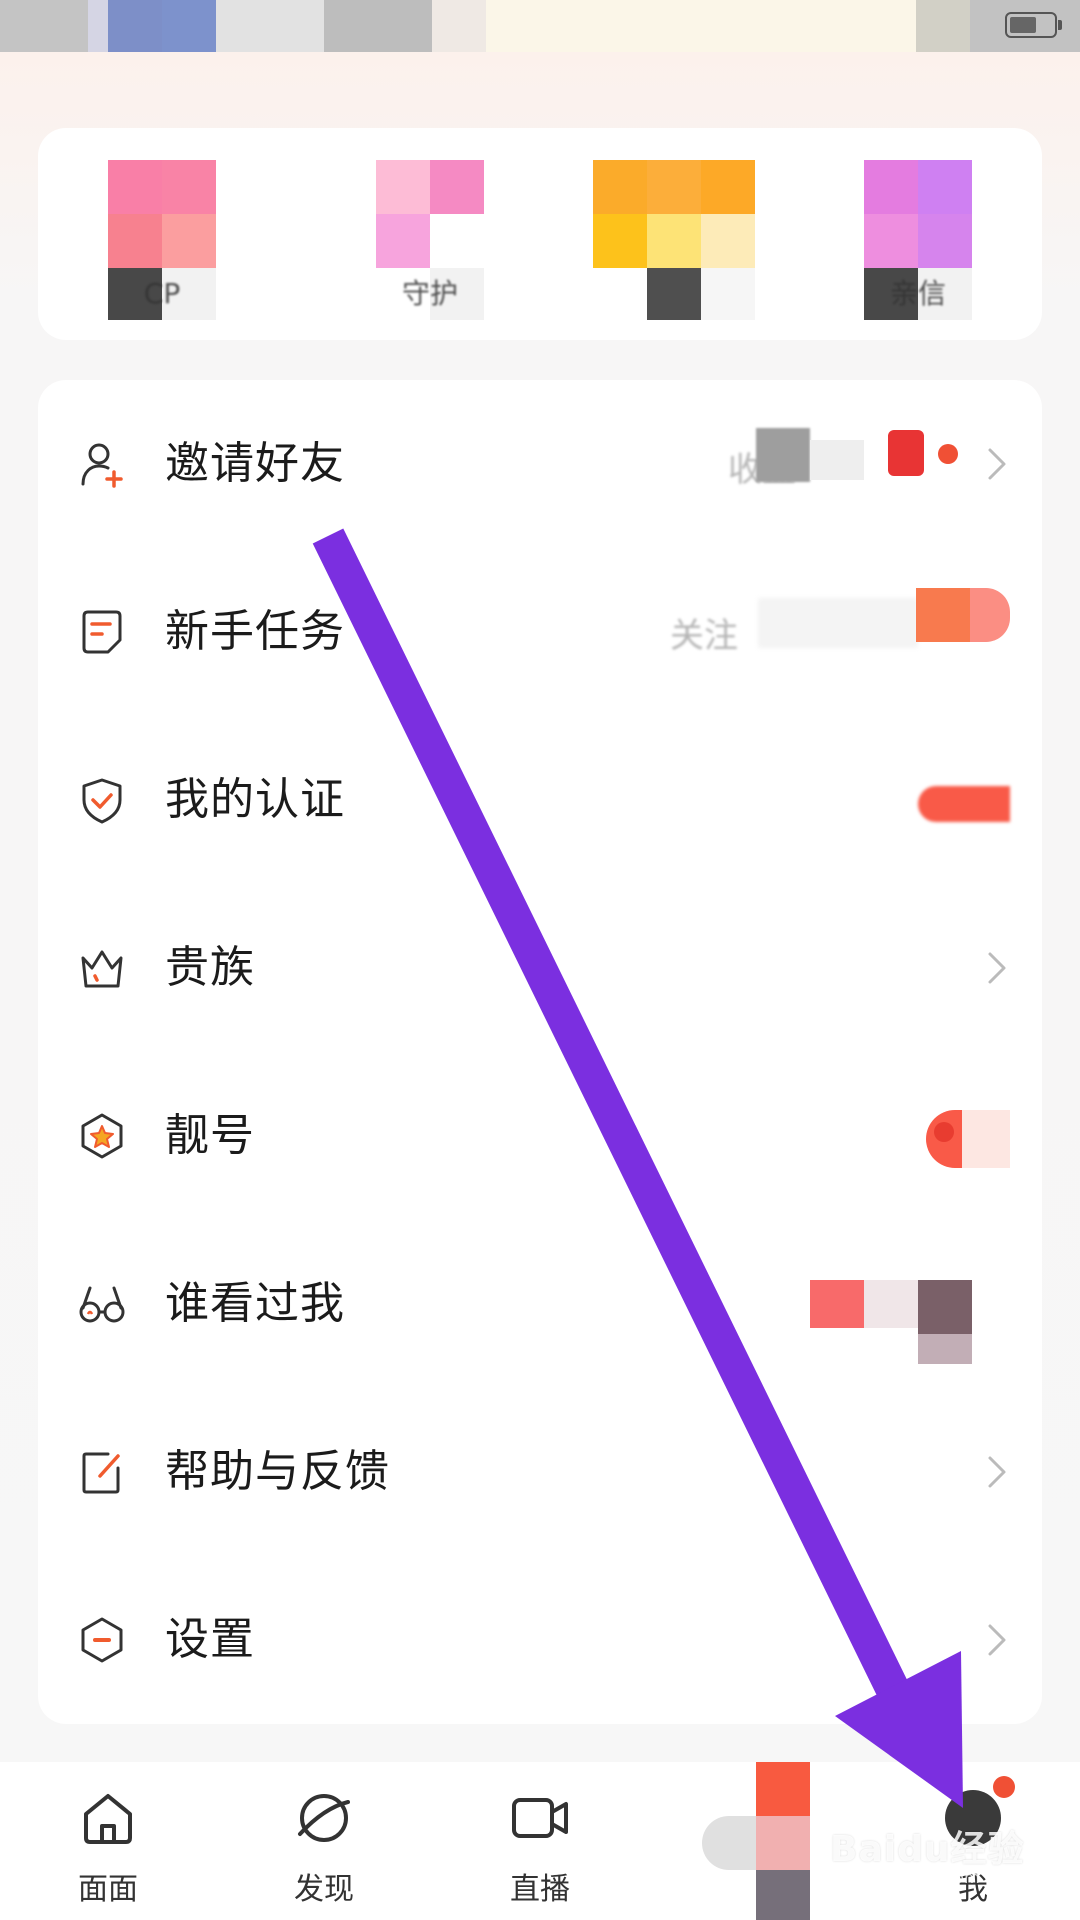  I want to click on battery-icon, so click(1033, 25).